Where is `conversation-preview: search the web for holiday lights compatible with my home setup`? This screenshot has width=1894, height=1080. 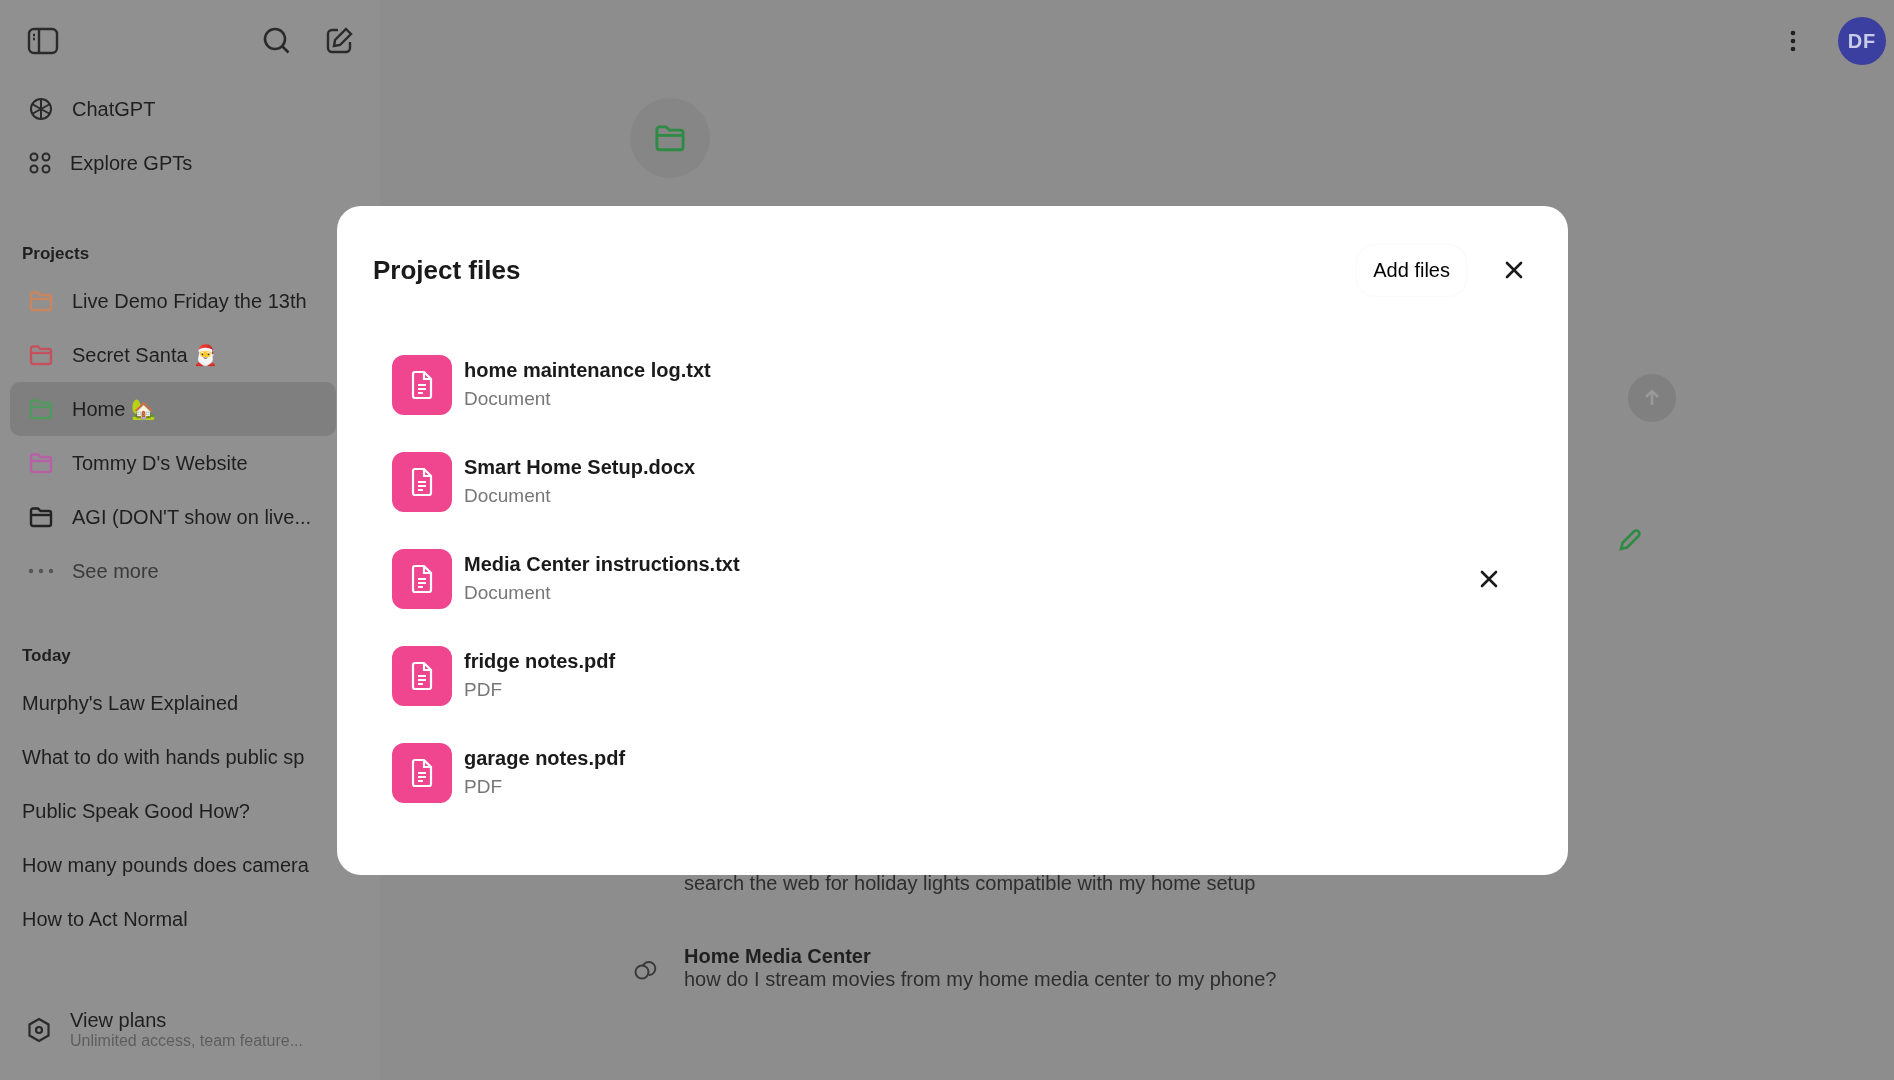 conversation-preview: search the web for holiday lights compatible with my home setup is located at coordinates (970, 883).